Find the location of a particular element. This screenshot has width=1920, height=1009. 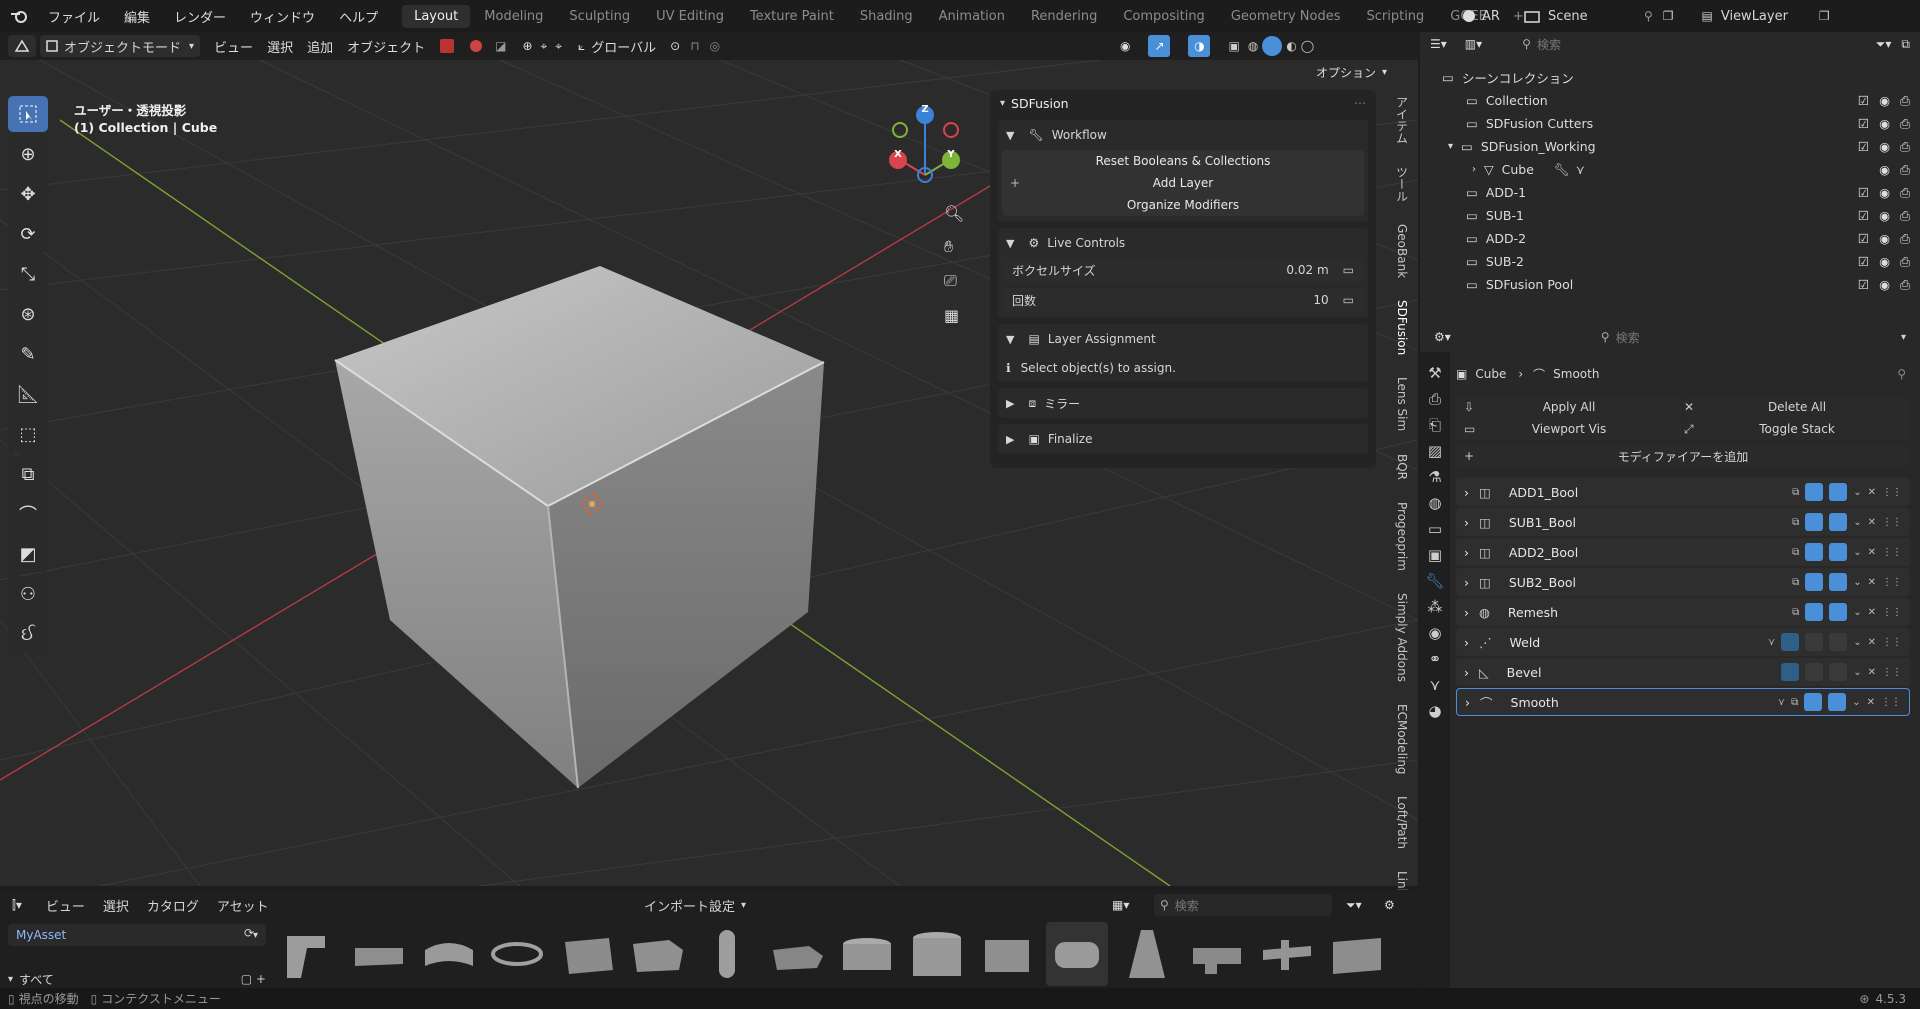

asset-menu-asset: アセット is located at coordinates (243, 905).